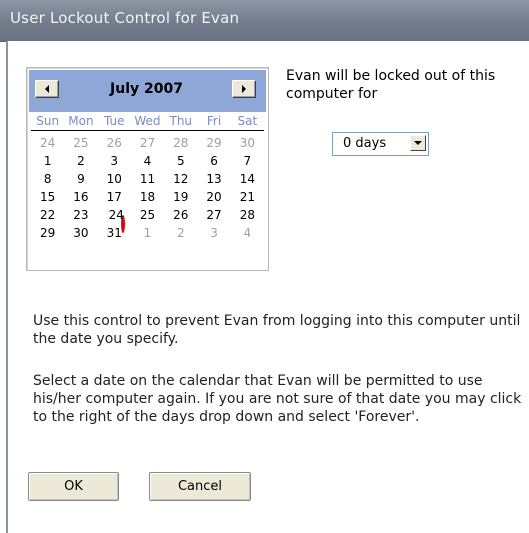 Image resolution: width=529 pixels, height=533 pixels. I want to click on day-header: Sun, so click(48, 121).